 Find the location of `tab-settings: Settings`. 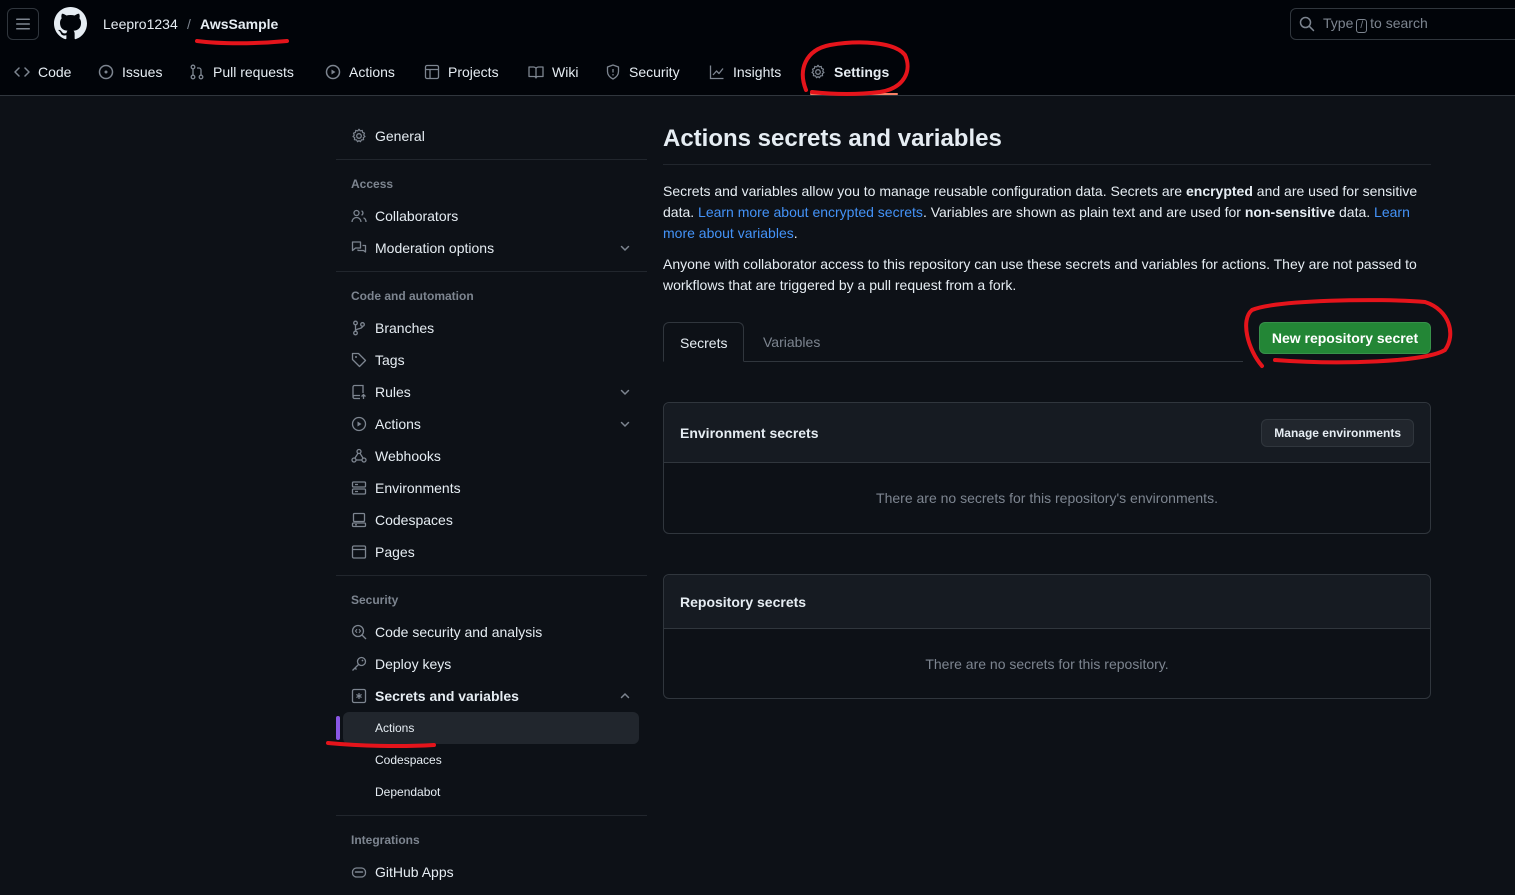

tab-settings: Settings is located at coordinates (849, 72).